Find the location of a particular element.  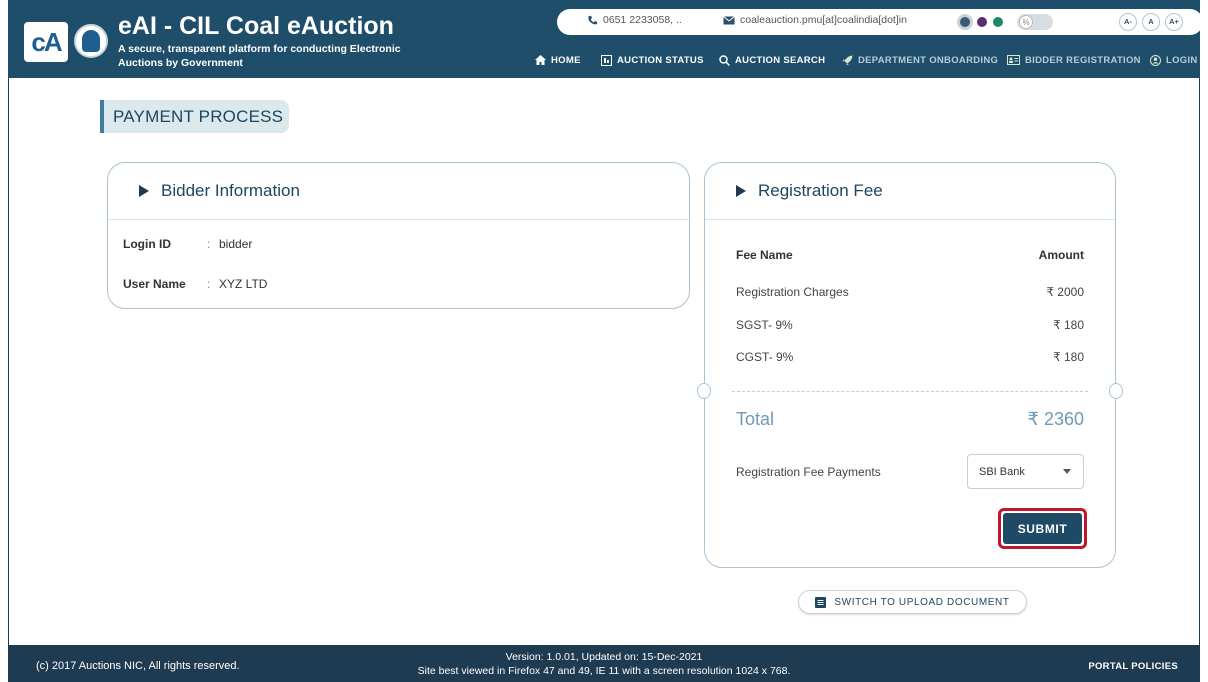

amount-column: Amount is located at coordinates (1061, 255).